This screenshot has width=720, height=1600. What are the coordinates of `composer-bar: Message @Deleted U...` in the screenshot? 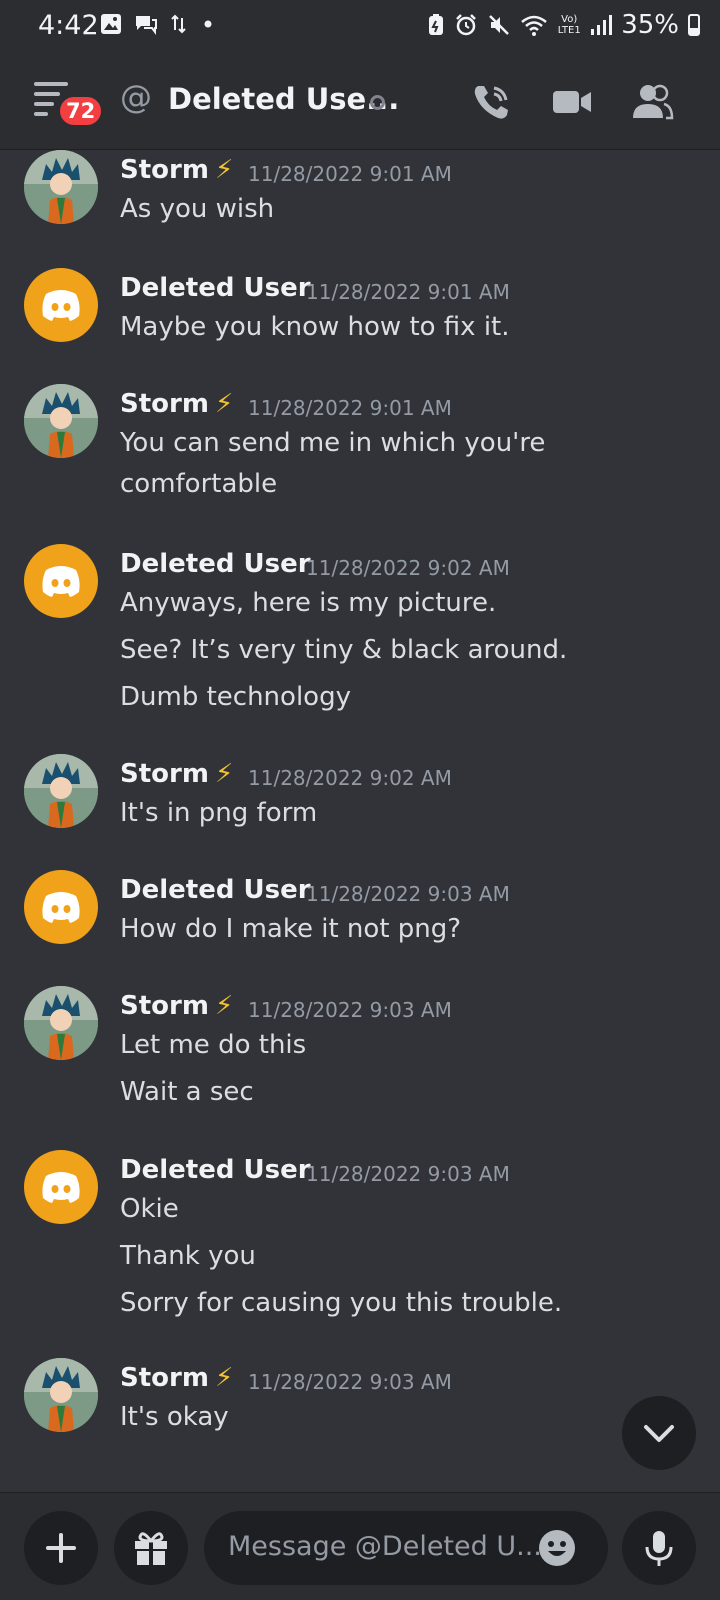 It's located at (360, 1546).